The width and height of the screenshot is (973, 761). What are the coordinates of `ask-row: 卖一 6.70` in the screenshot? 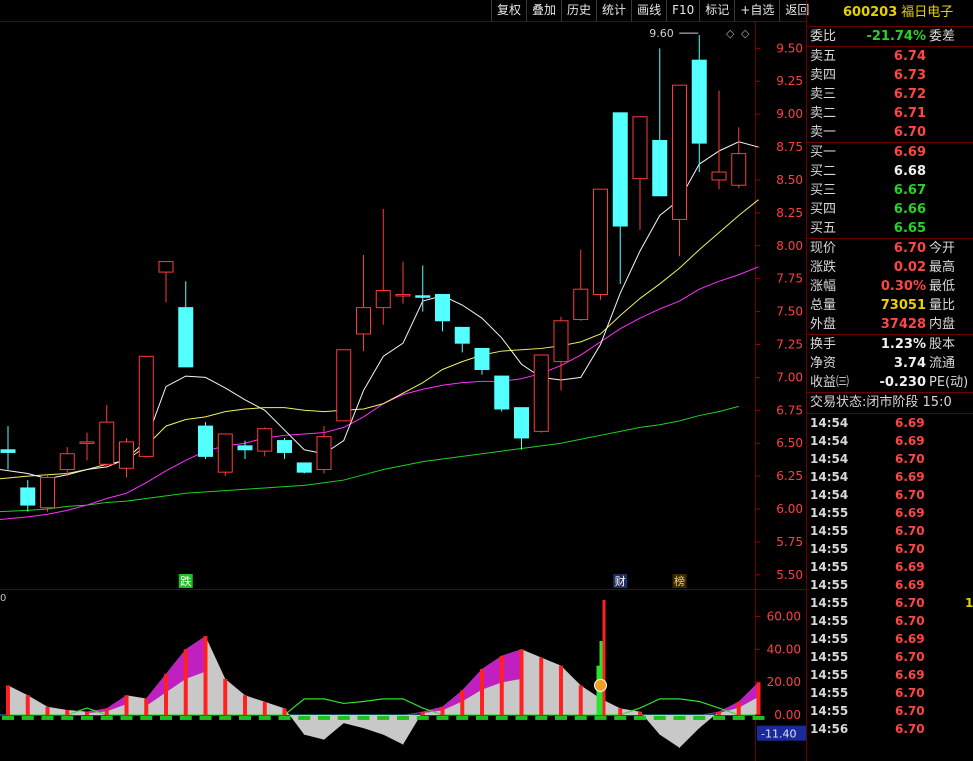 It's located at (890, 132).